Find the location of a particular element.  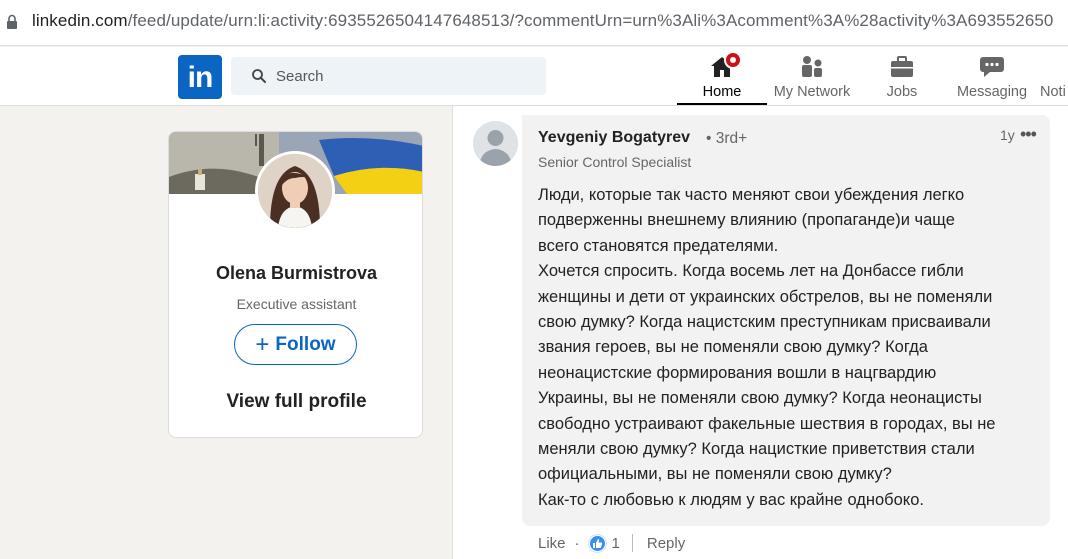

url-host: linkedin.com is located at coordinates (80, 20).